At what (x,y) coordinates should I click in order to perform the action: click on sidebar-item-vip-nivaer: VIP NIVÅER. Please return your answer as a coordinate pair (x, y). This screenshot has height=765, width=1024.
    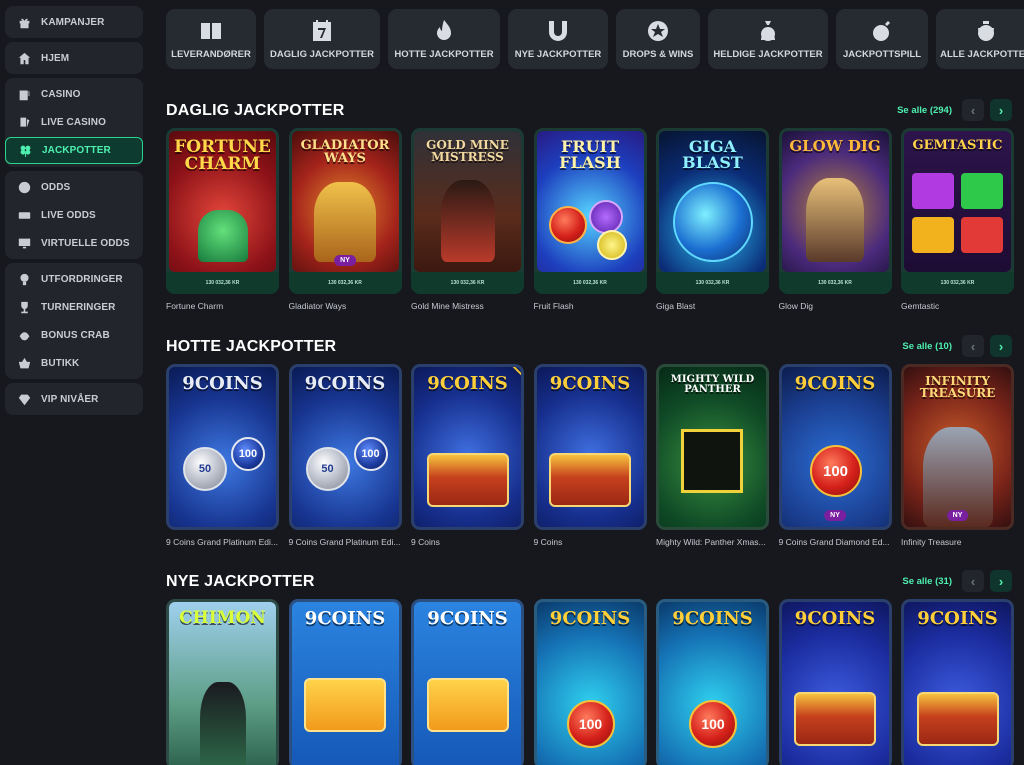
    Looking at the image, I should click on (74, 399).